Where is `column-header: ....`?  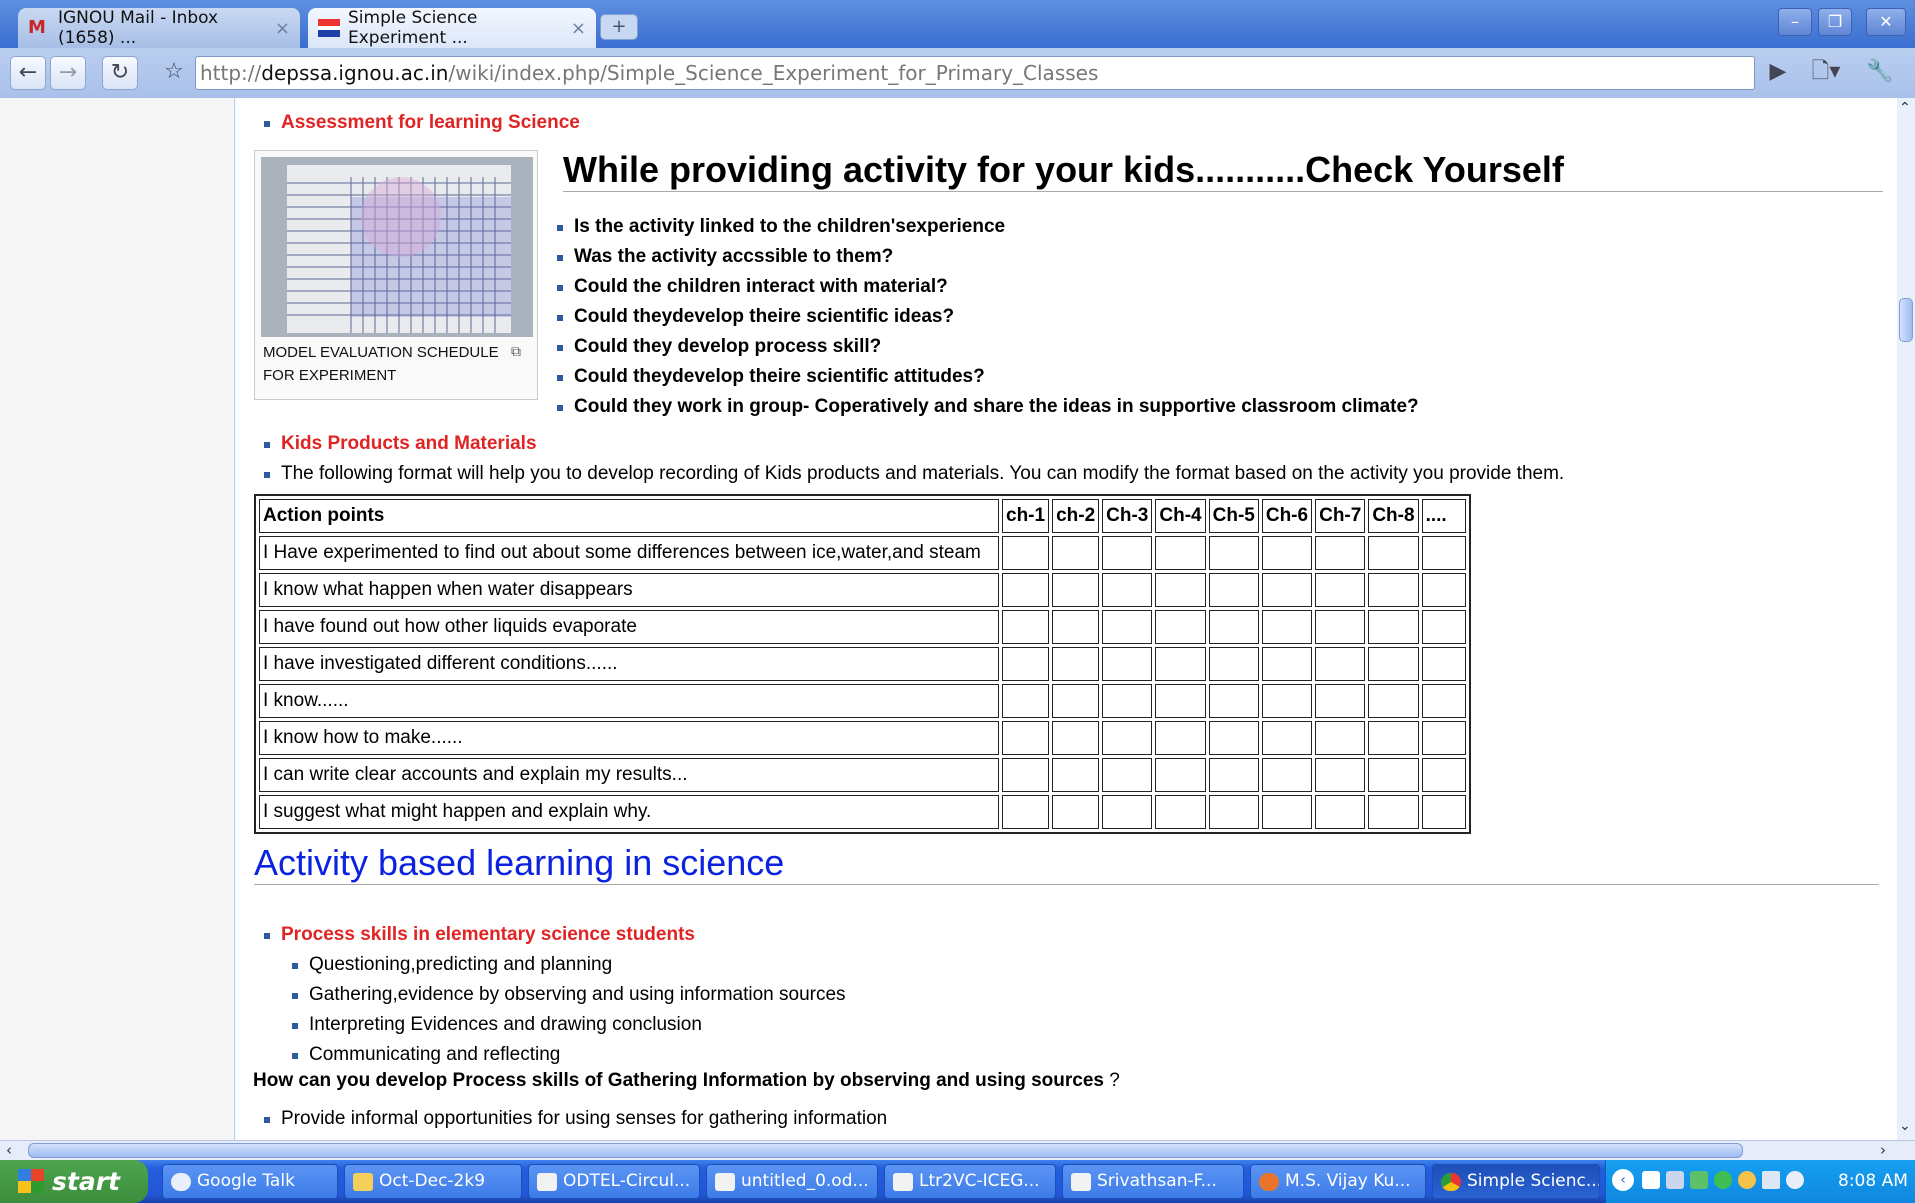 column-header: .... is located at coordinates (1443, 516).